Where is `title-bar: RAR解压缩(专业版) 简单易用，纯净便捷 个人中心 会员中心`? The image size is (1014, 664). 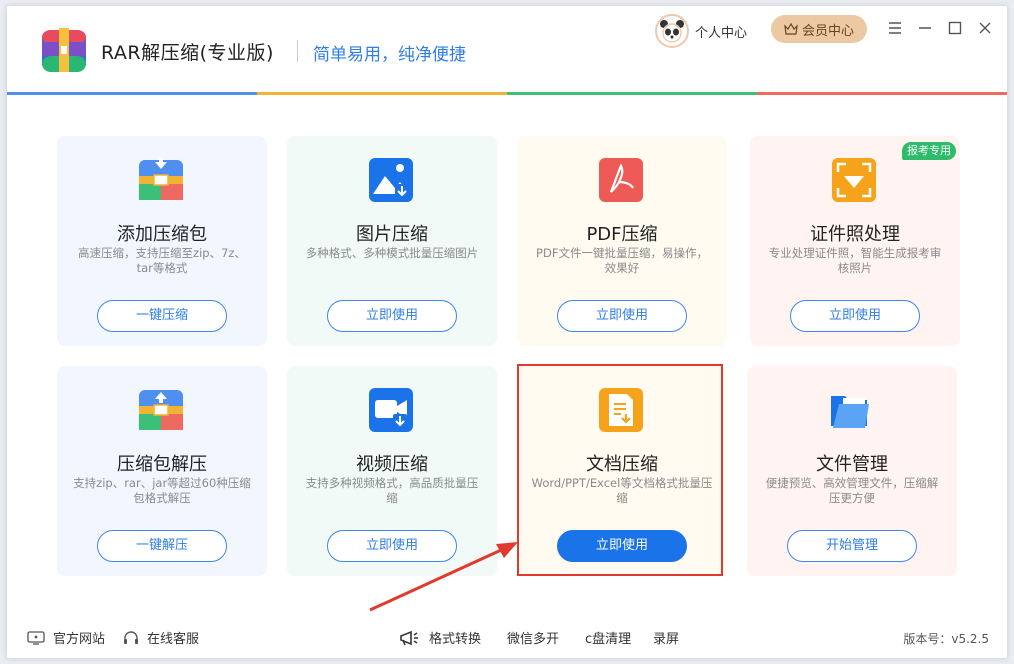
title-bar: RAR解压缩(专业版) 简单易用，纯净便捷 个人中心 会员中心 is located at coordinates (507, 49).